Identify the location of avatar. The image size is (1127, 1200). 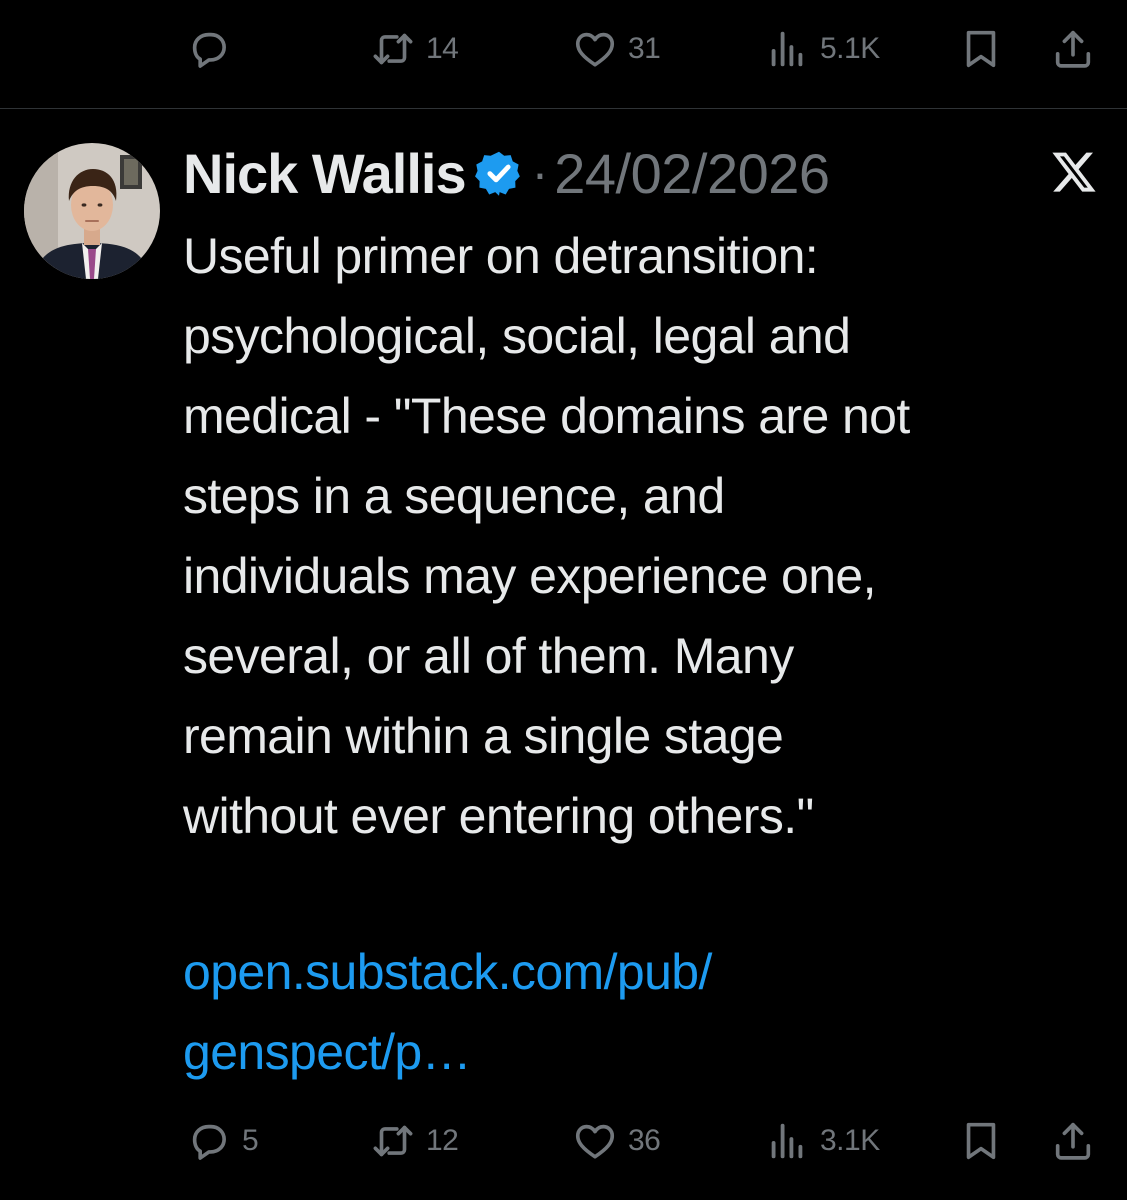
(92, 211).